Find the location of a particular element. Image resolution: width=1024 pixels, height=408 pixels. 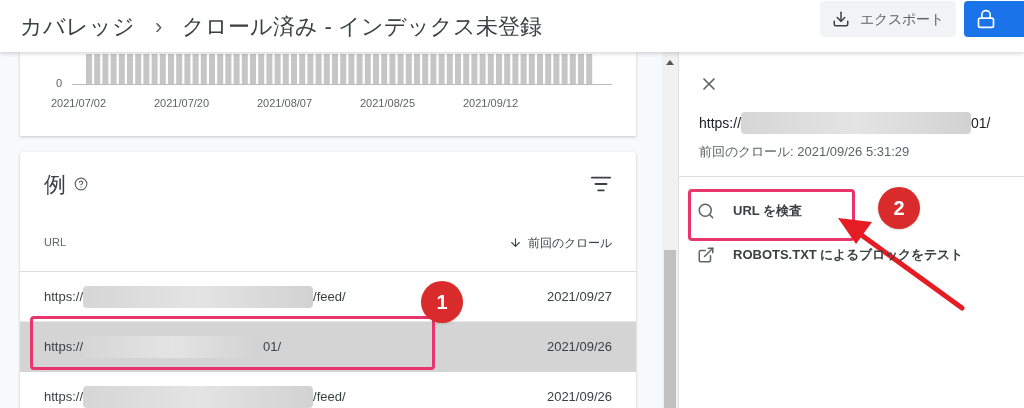

axis-label: 2021/07/20 is located at coordinates (182, 103).